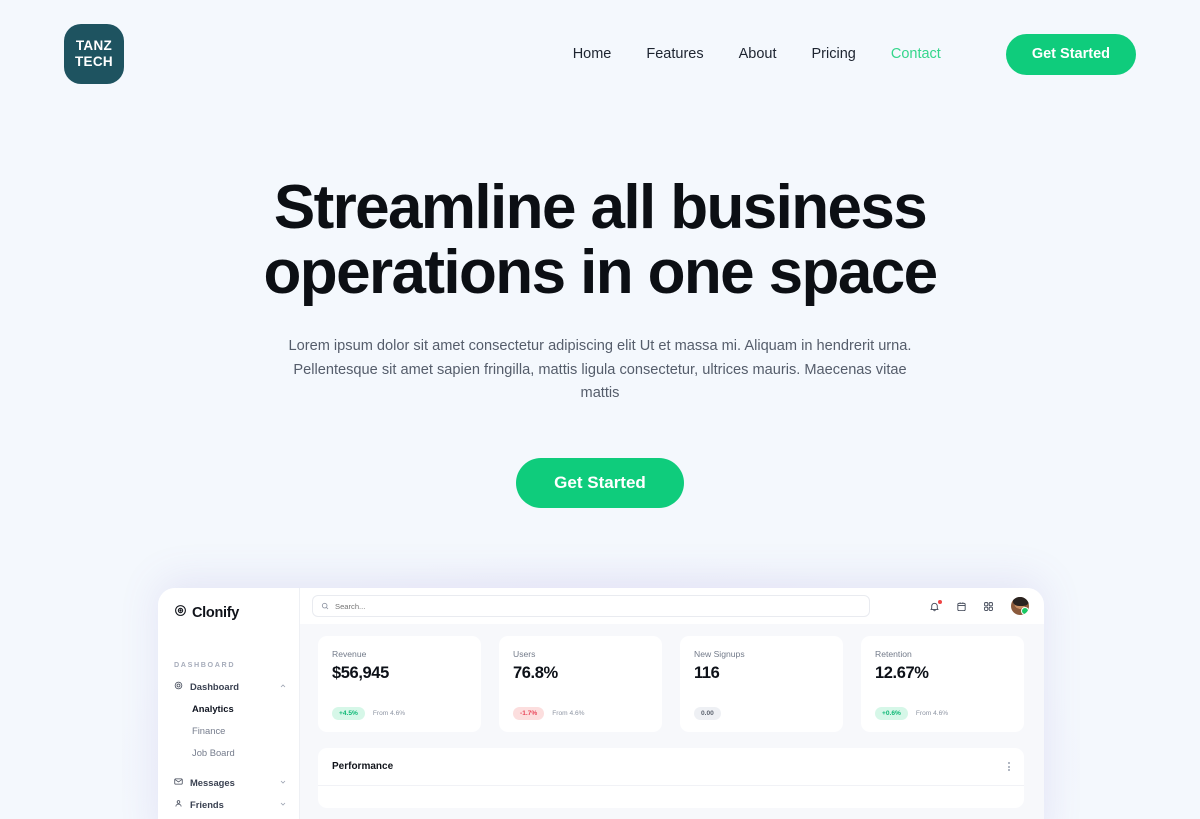 The width and height of the screenshot is (1200, 819). Describe the element at coordinates (283, 686) in the screenshot. I see `chevron-up-icon` at that location.